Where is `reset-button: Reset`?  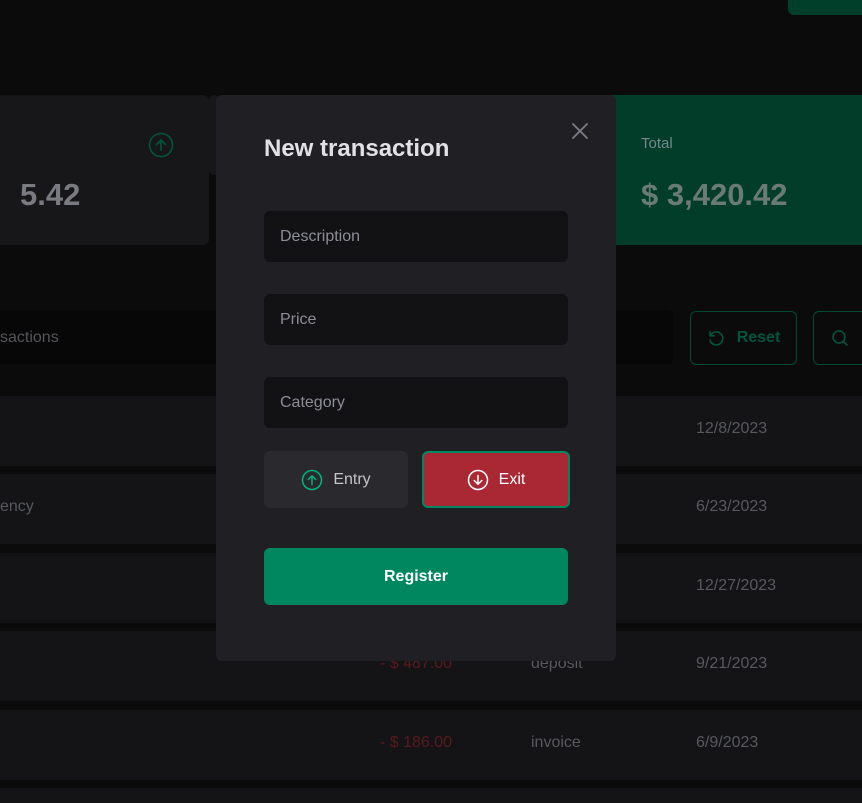 reset-button: Reset is located at coordinates (743, 338).